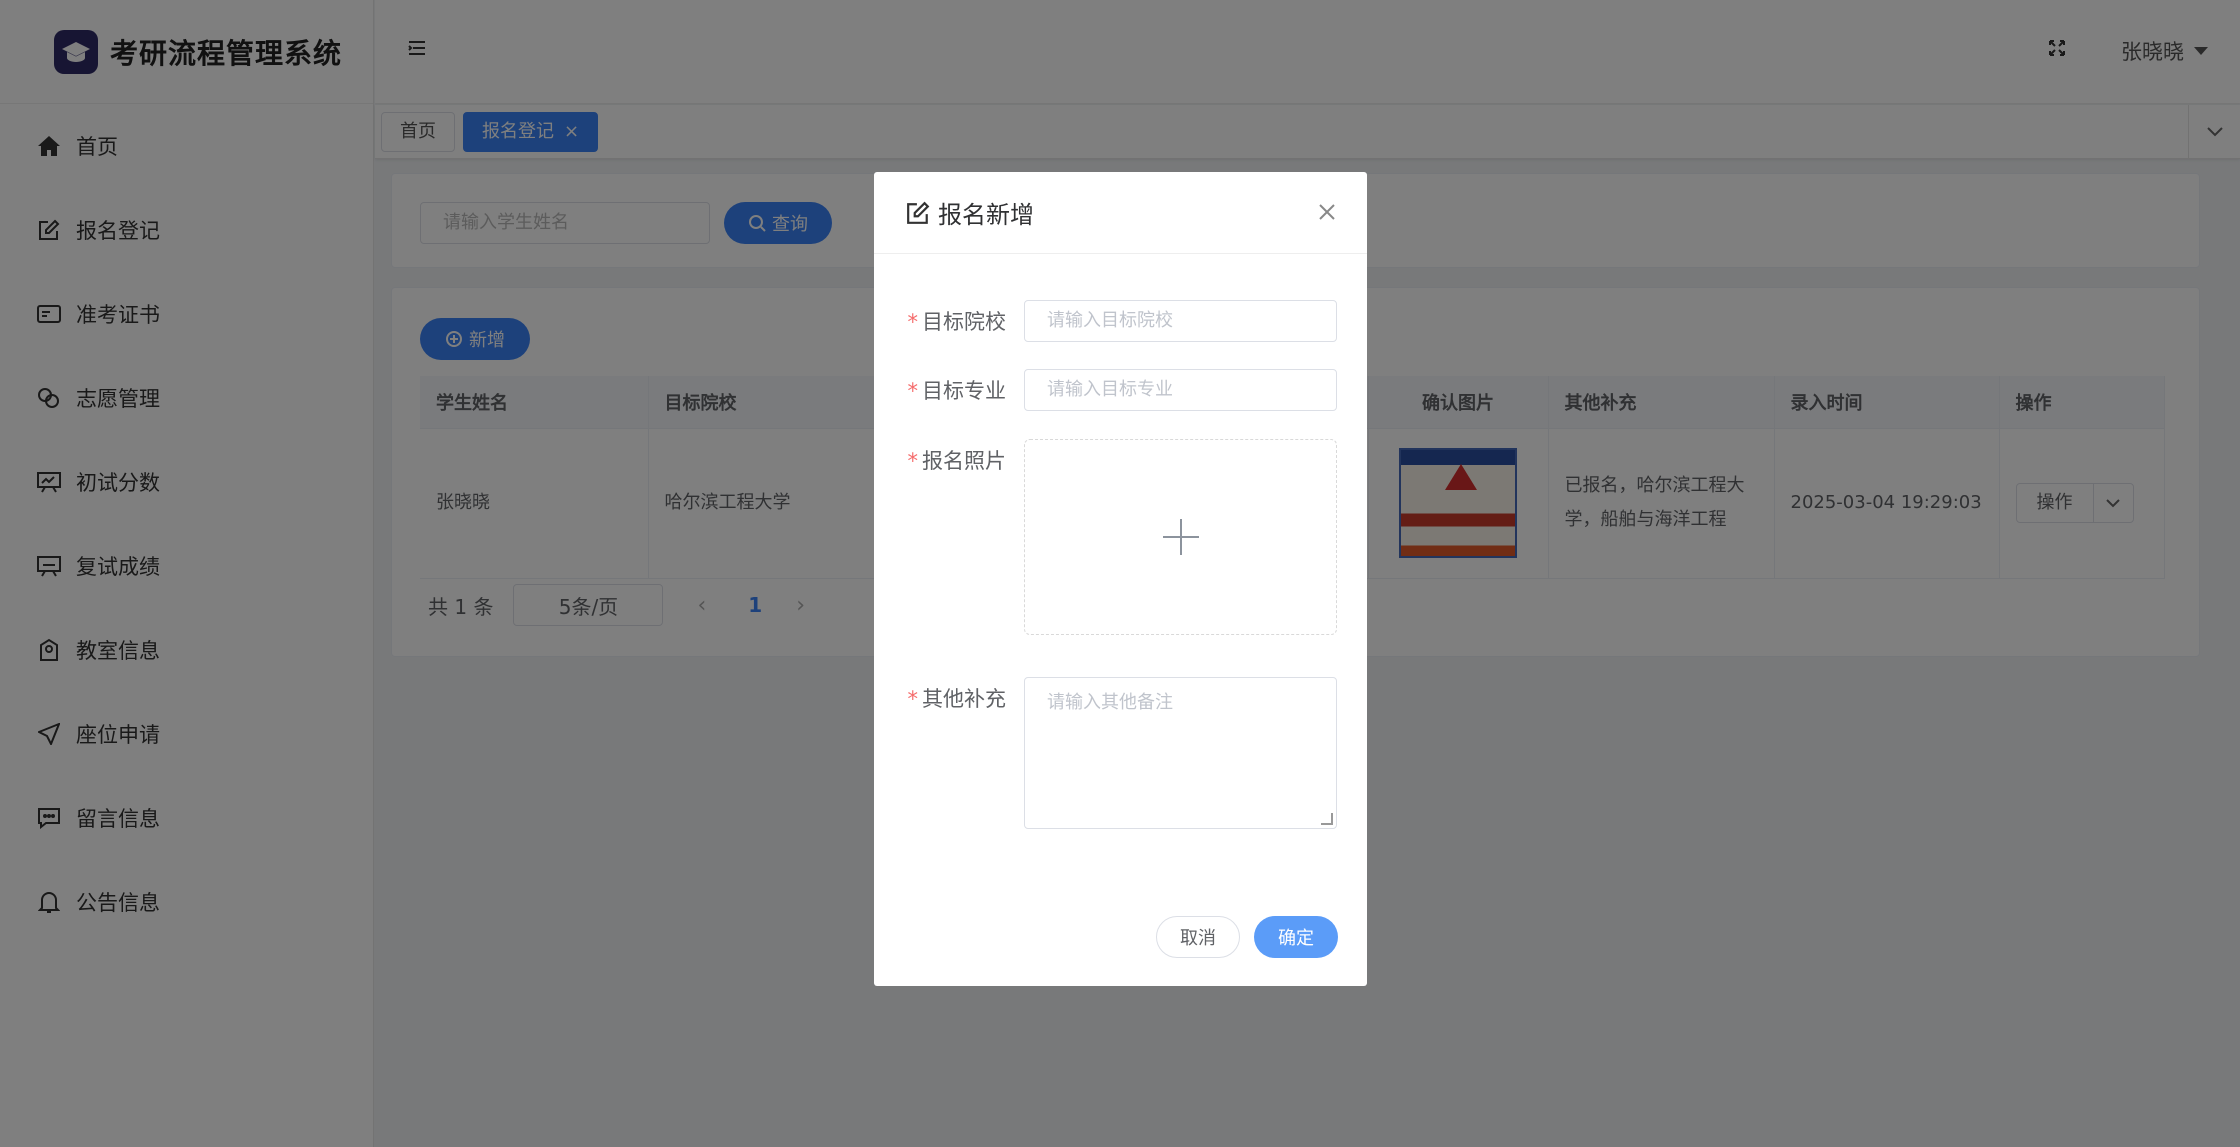 This screenshot has width=2240, height=1147. What do you see at coordinates (1198, 937) in the screenshot?
I see `cancel-button: 取消` at bounding box center [1198, 937].